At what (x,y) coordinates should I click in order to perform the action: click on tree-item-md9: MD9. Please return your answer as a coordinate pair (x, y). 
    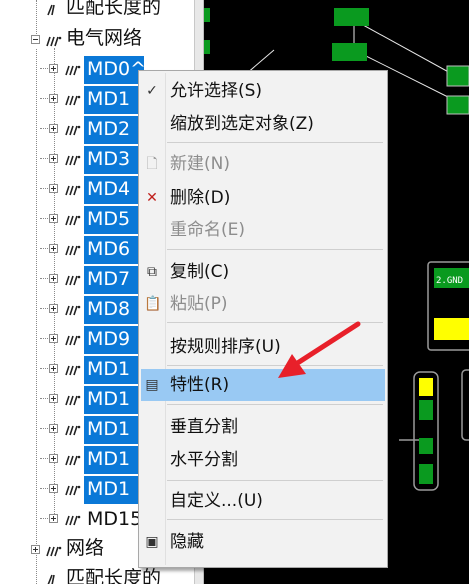
    Looking at the image, I should click on (114, 340).